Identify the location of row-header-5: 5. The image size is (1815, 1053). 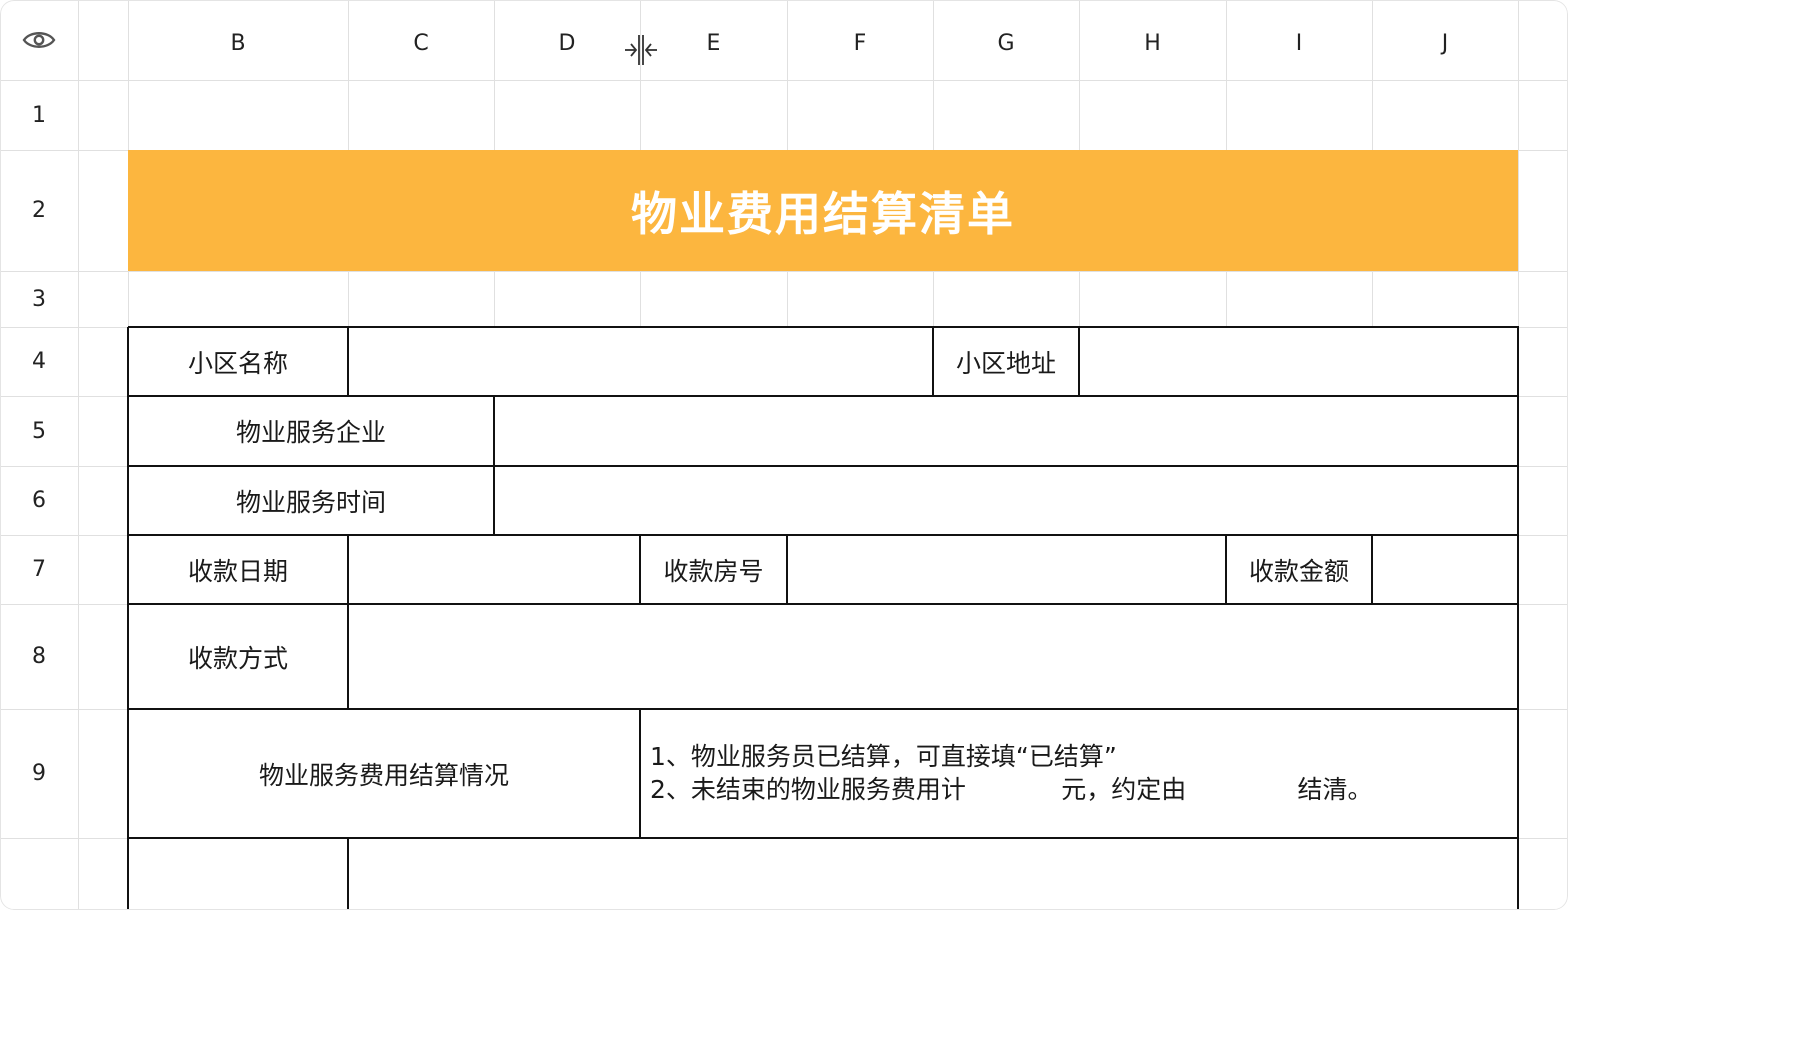
(39, 431).